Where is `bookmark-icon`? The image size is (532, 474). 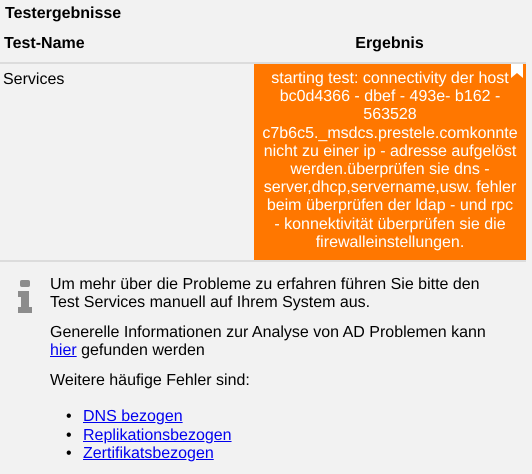
bookmark-icon is located at coordinates (517, 71).